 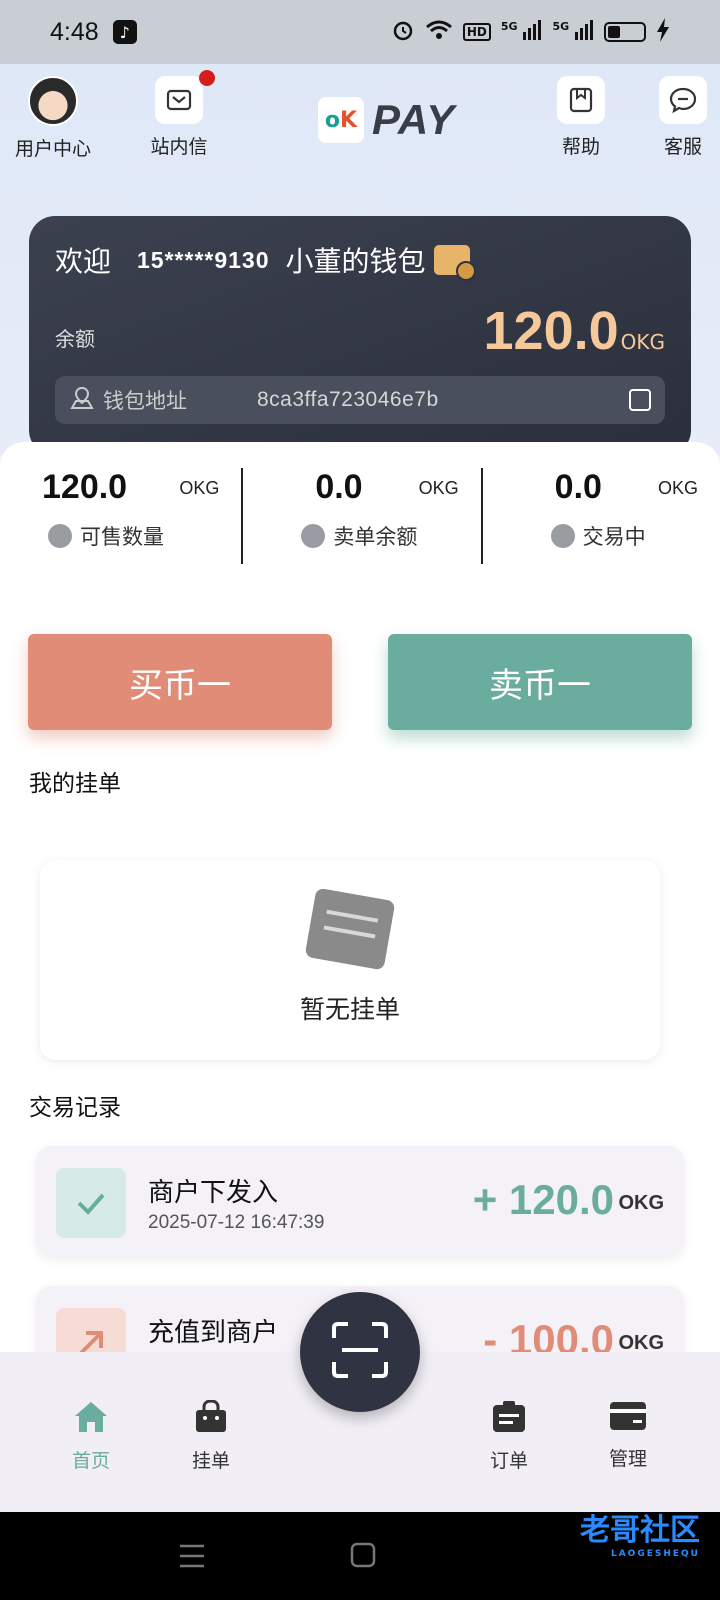 What do you see at coordinates (91, 1203) in the screenshot?
I see `check-icon` at bounding box center [91, 1203].